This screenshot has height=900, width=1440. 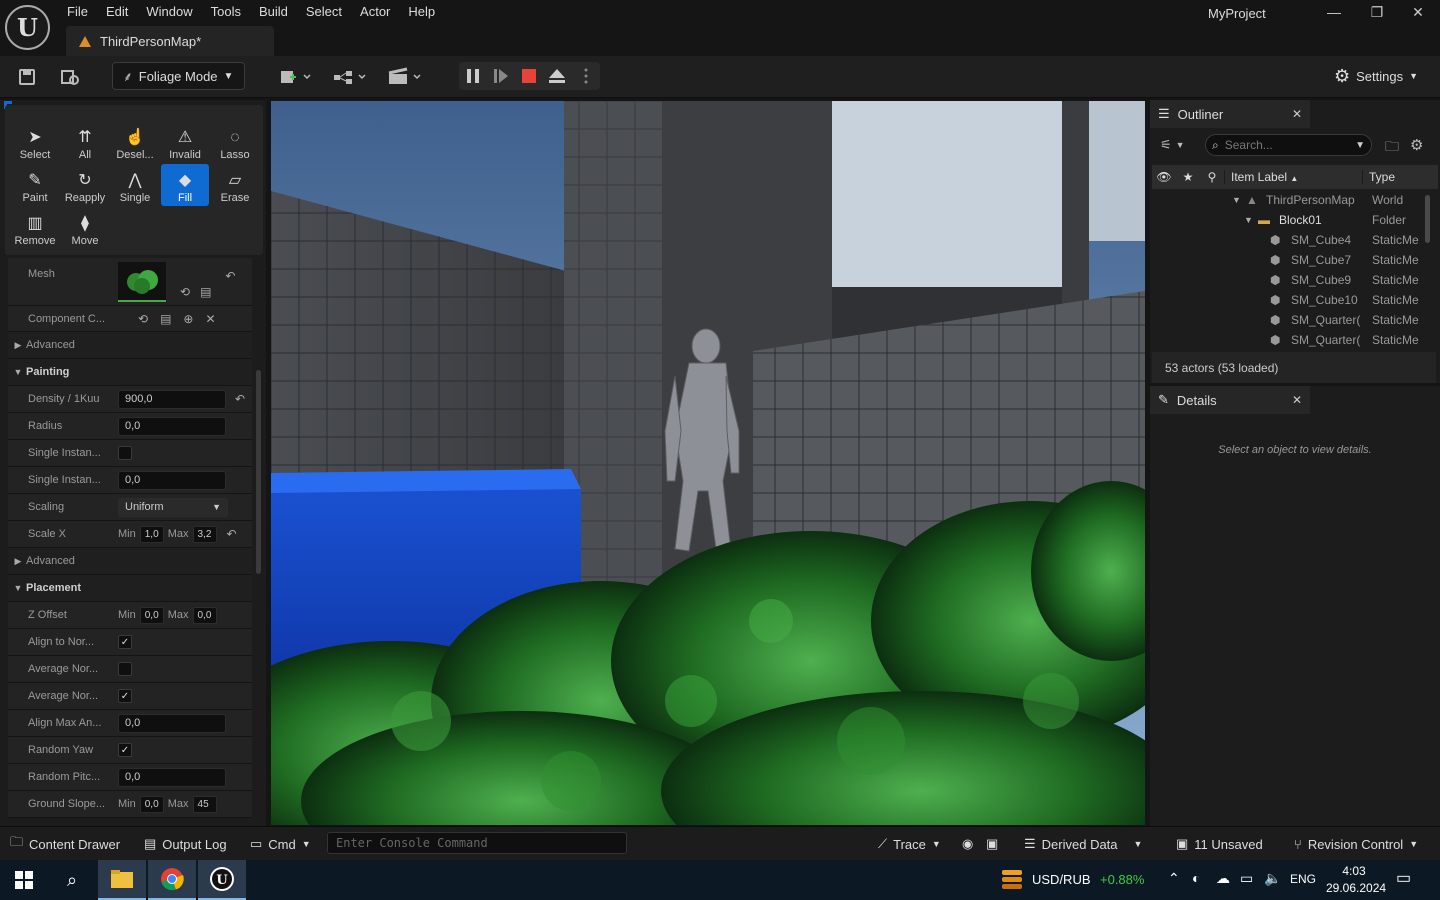 What do you see at coordinates (204, 804) in the screenshot?
I see `ground-slope-max-field: 45` at bounding box center [204, 804].